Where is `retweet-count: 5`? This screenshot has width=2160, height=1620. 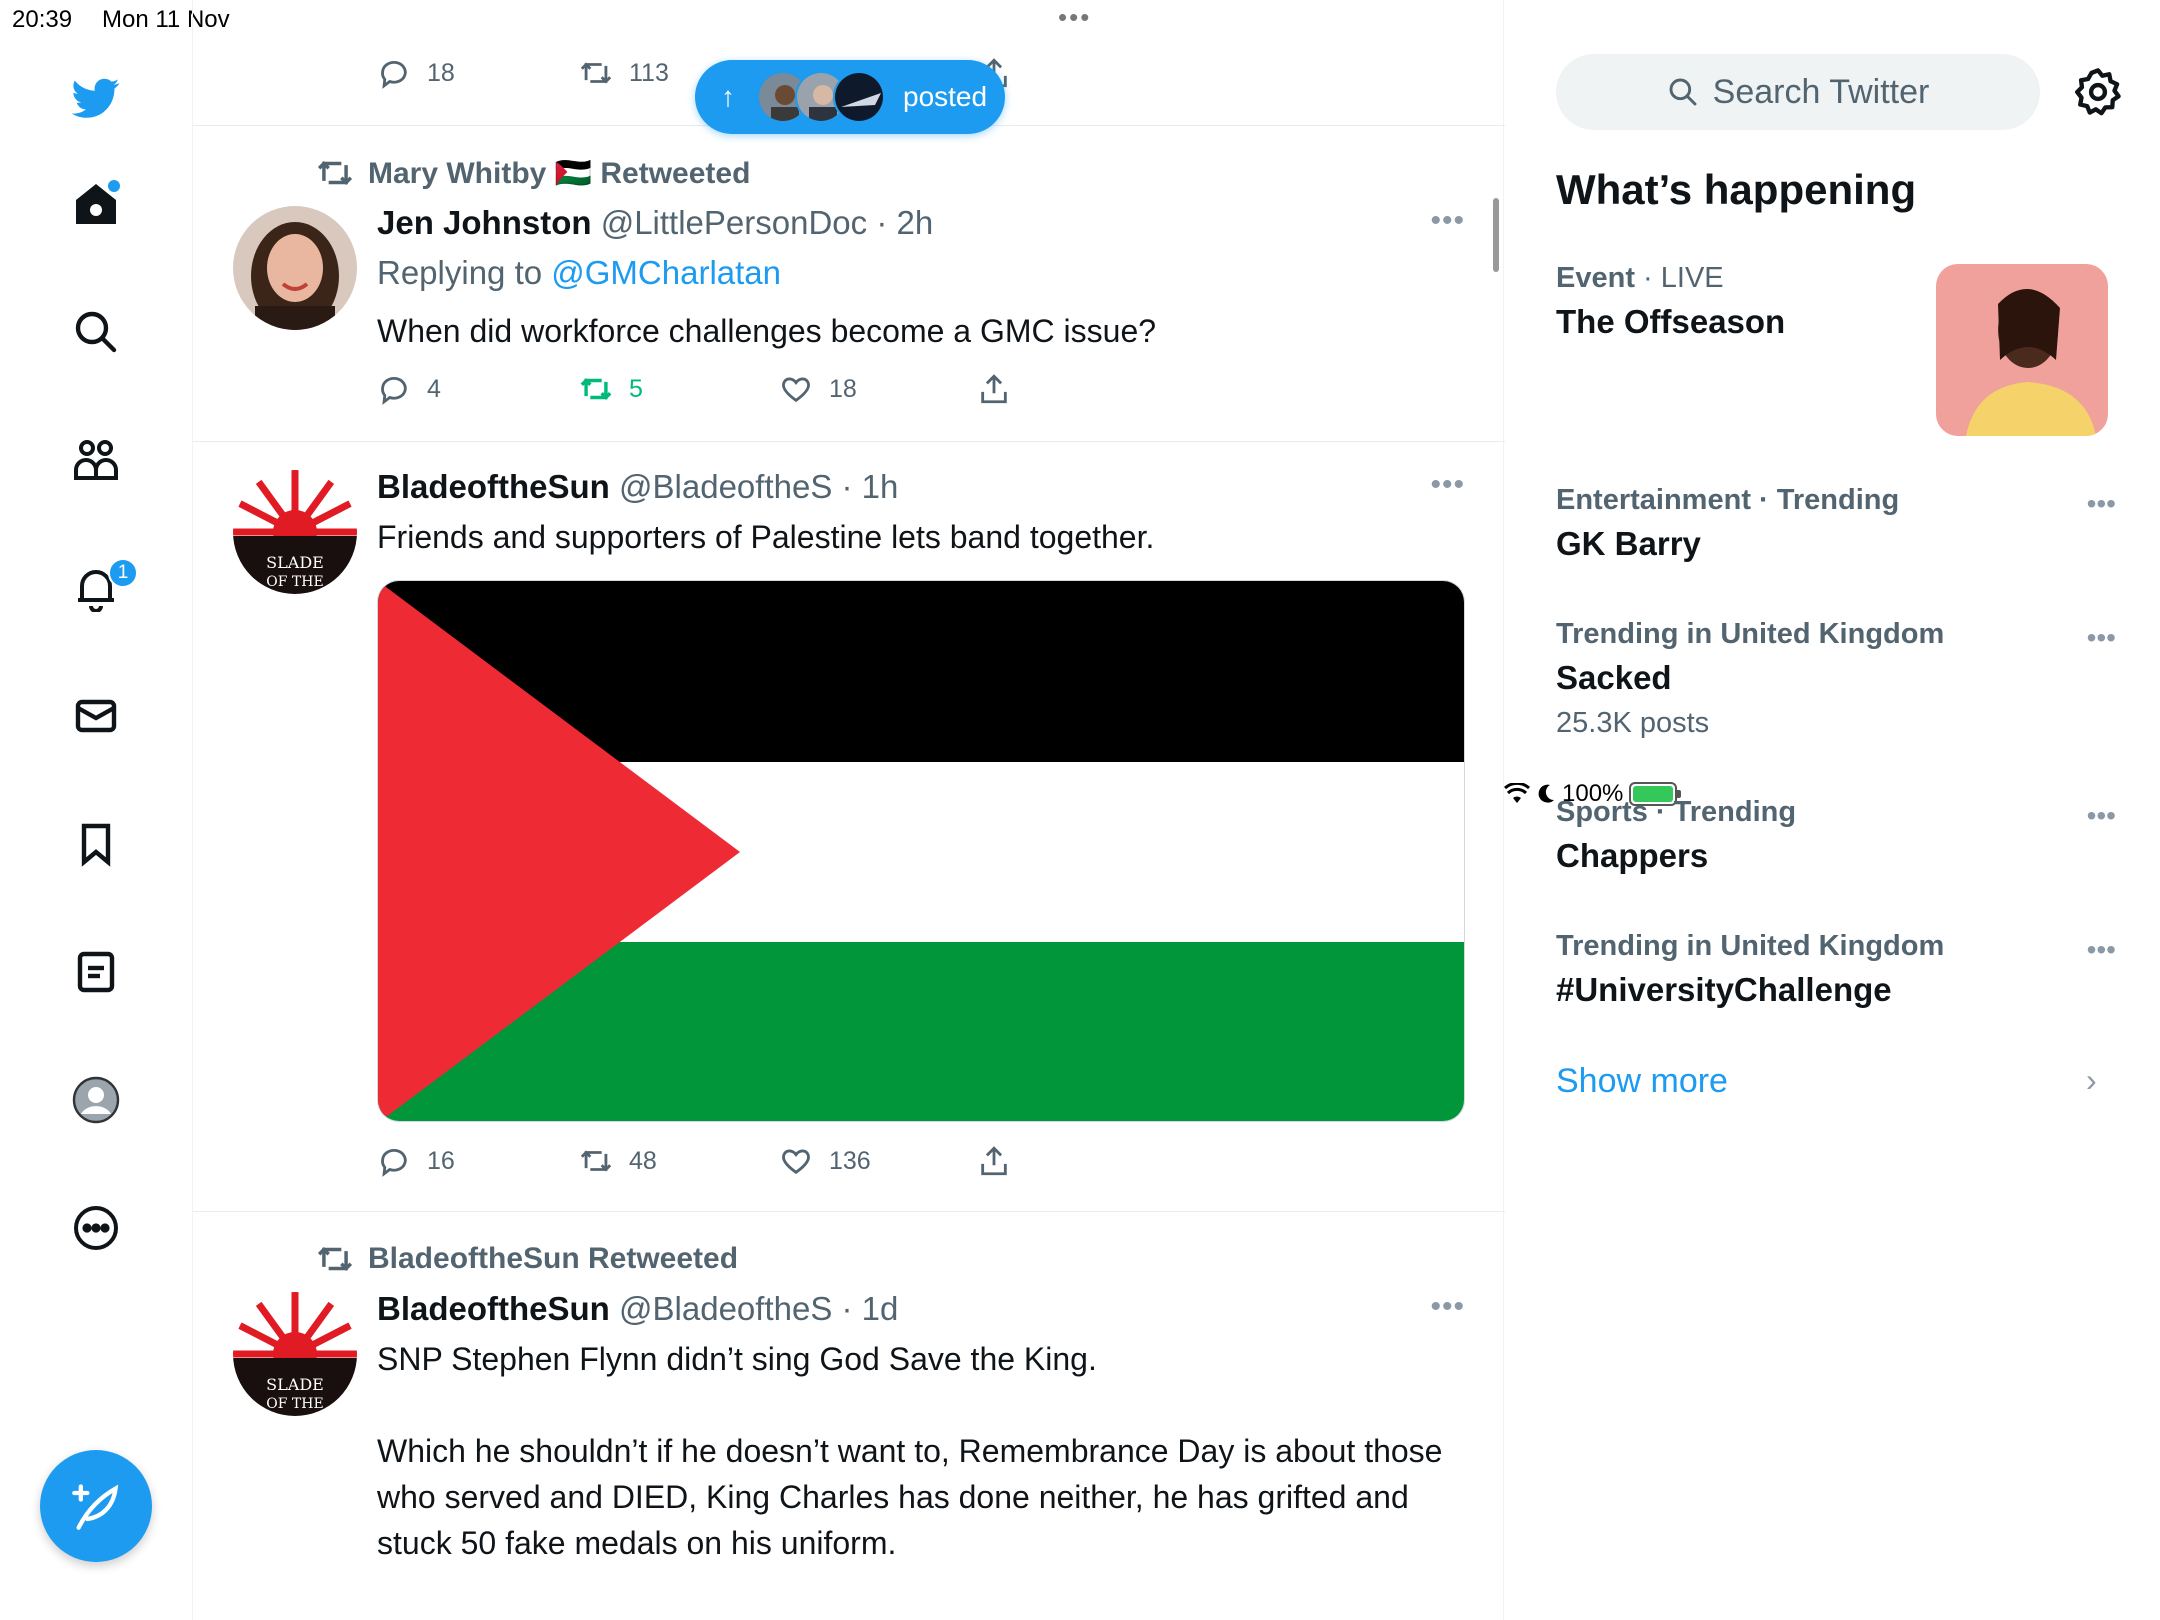
retweet-count: 5 is located at coordinates (636, 388).